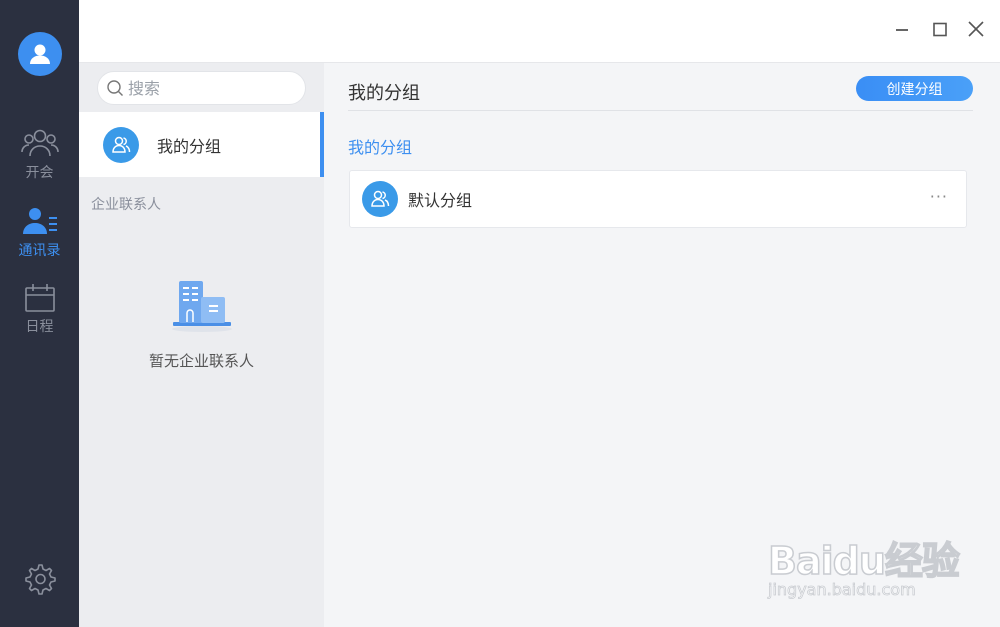 This screenshot has height=627, width=1000. I want to click on nav-item-meeting: 开会, so click(39, 154).